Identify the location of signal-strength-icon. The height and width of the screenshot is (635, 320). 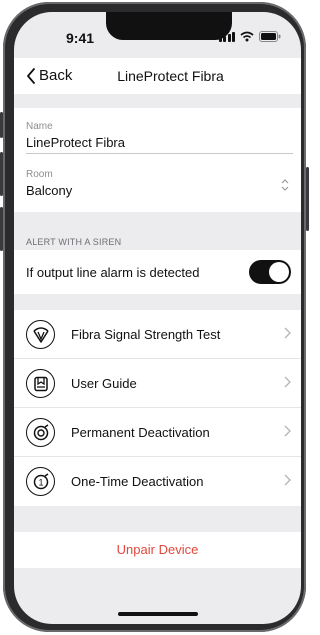
(40, 334).